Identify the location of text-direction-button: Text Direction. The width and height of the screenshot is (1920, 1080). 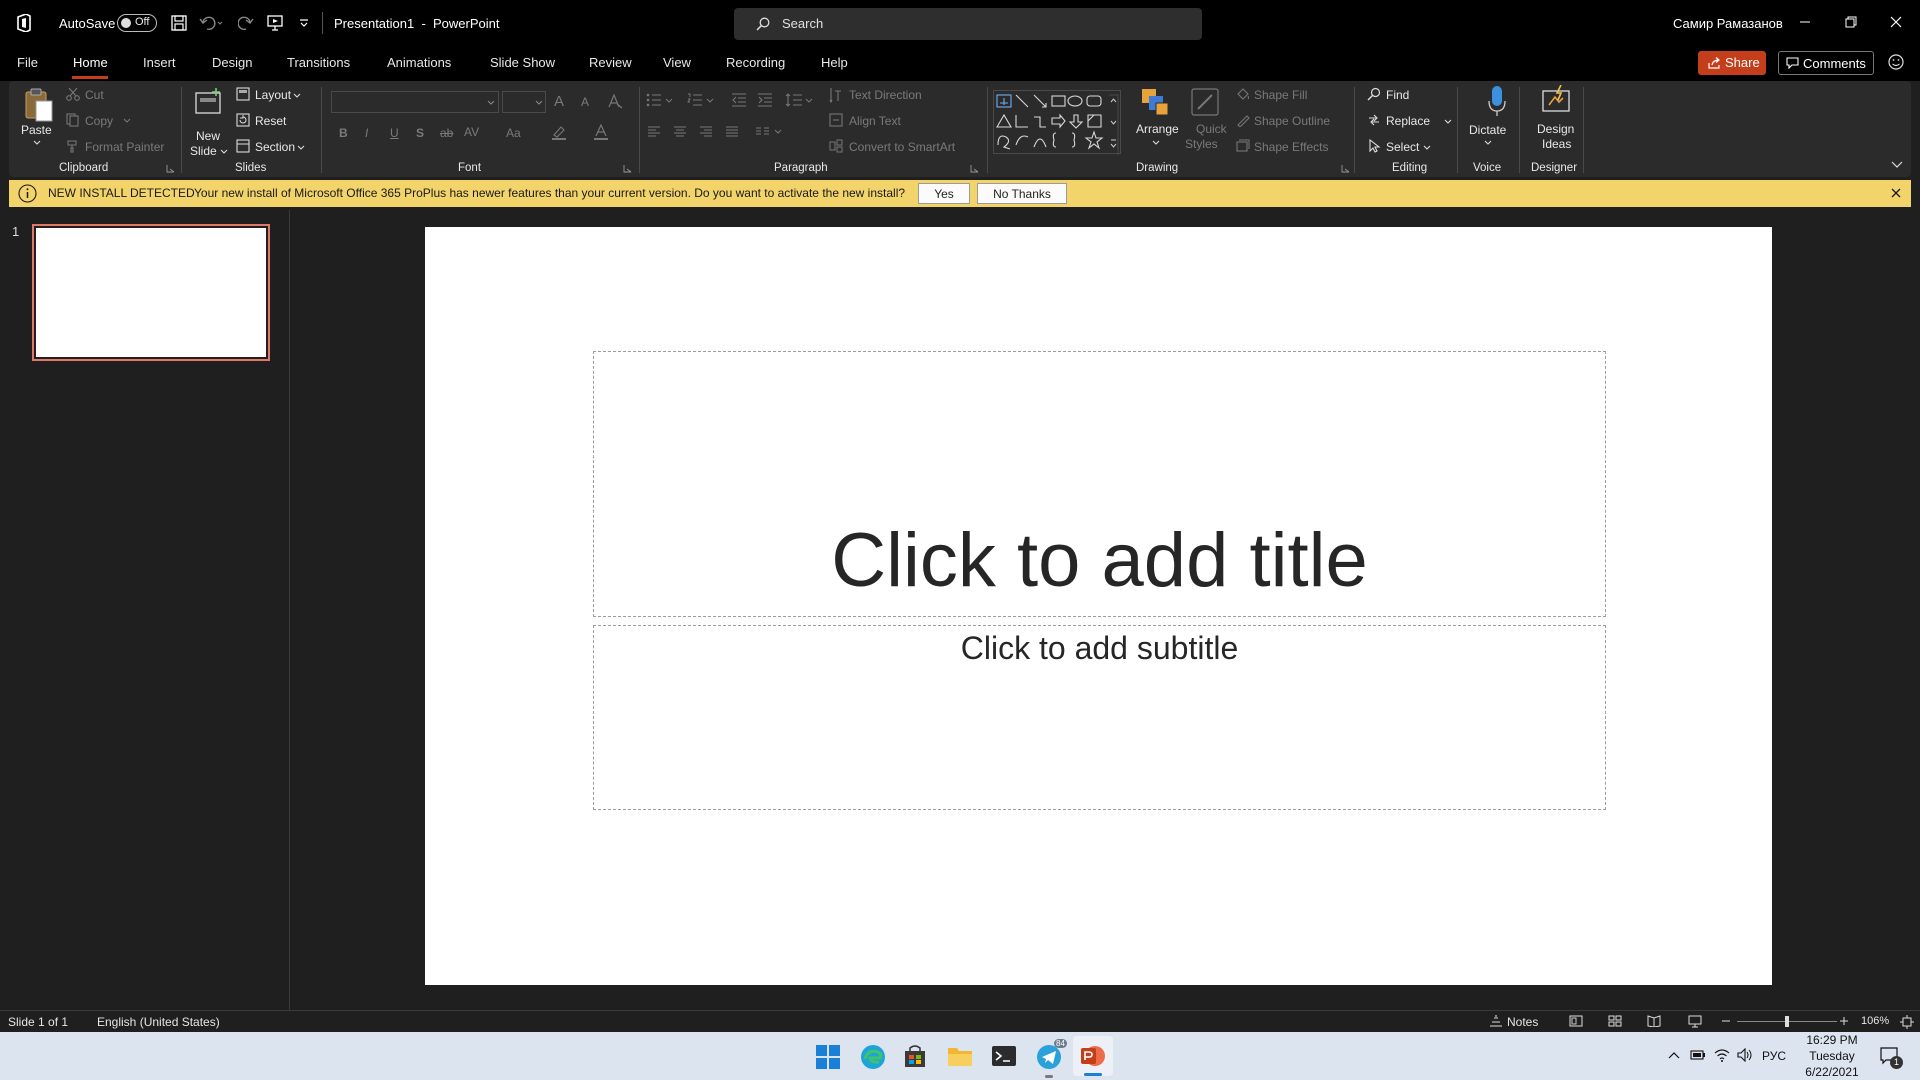
(885, 95).